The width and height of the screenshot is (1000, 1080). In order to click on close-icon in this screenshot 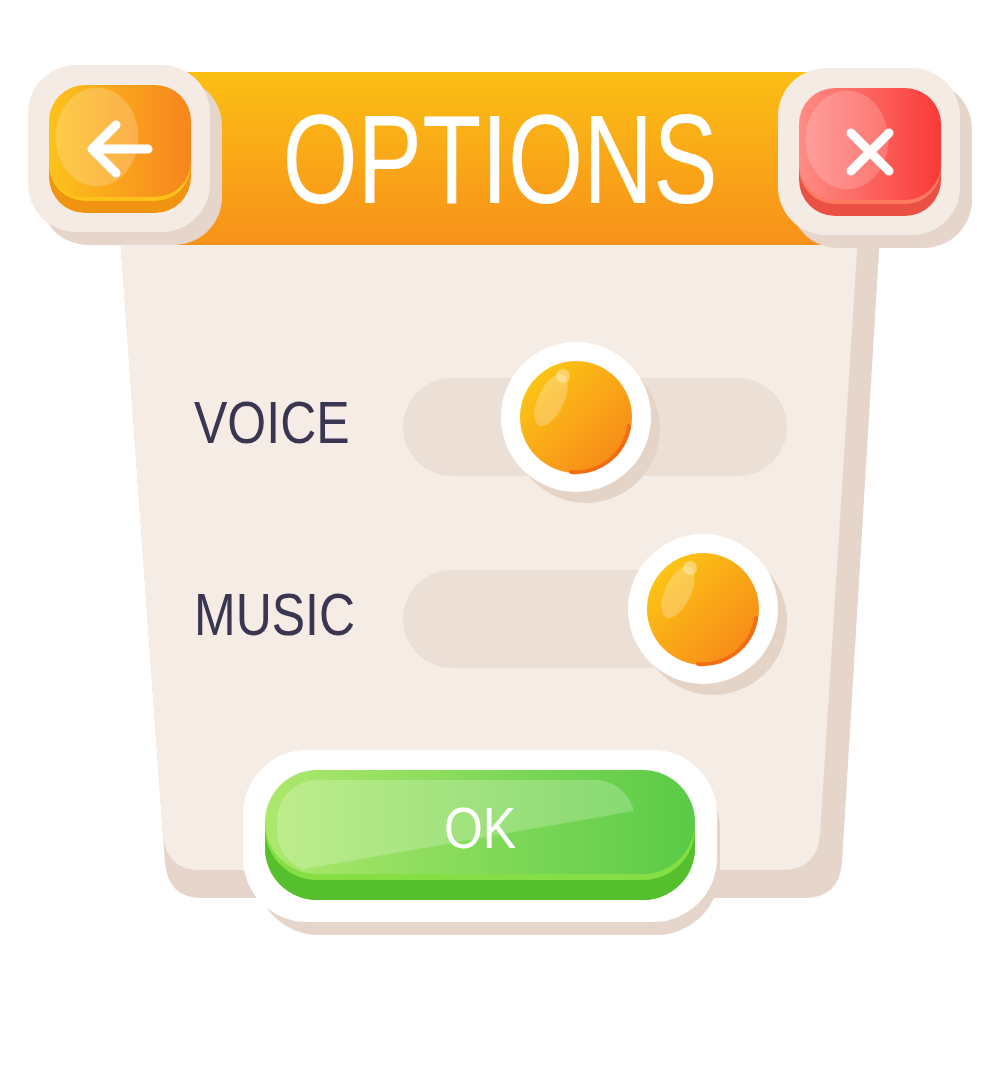, I will do `click(870, 152)`.